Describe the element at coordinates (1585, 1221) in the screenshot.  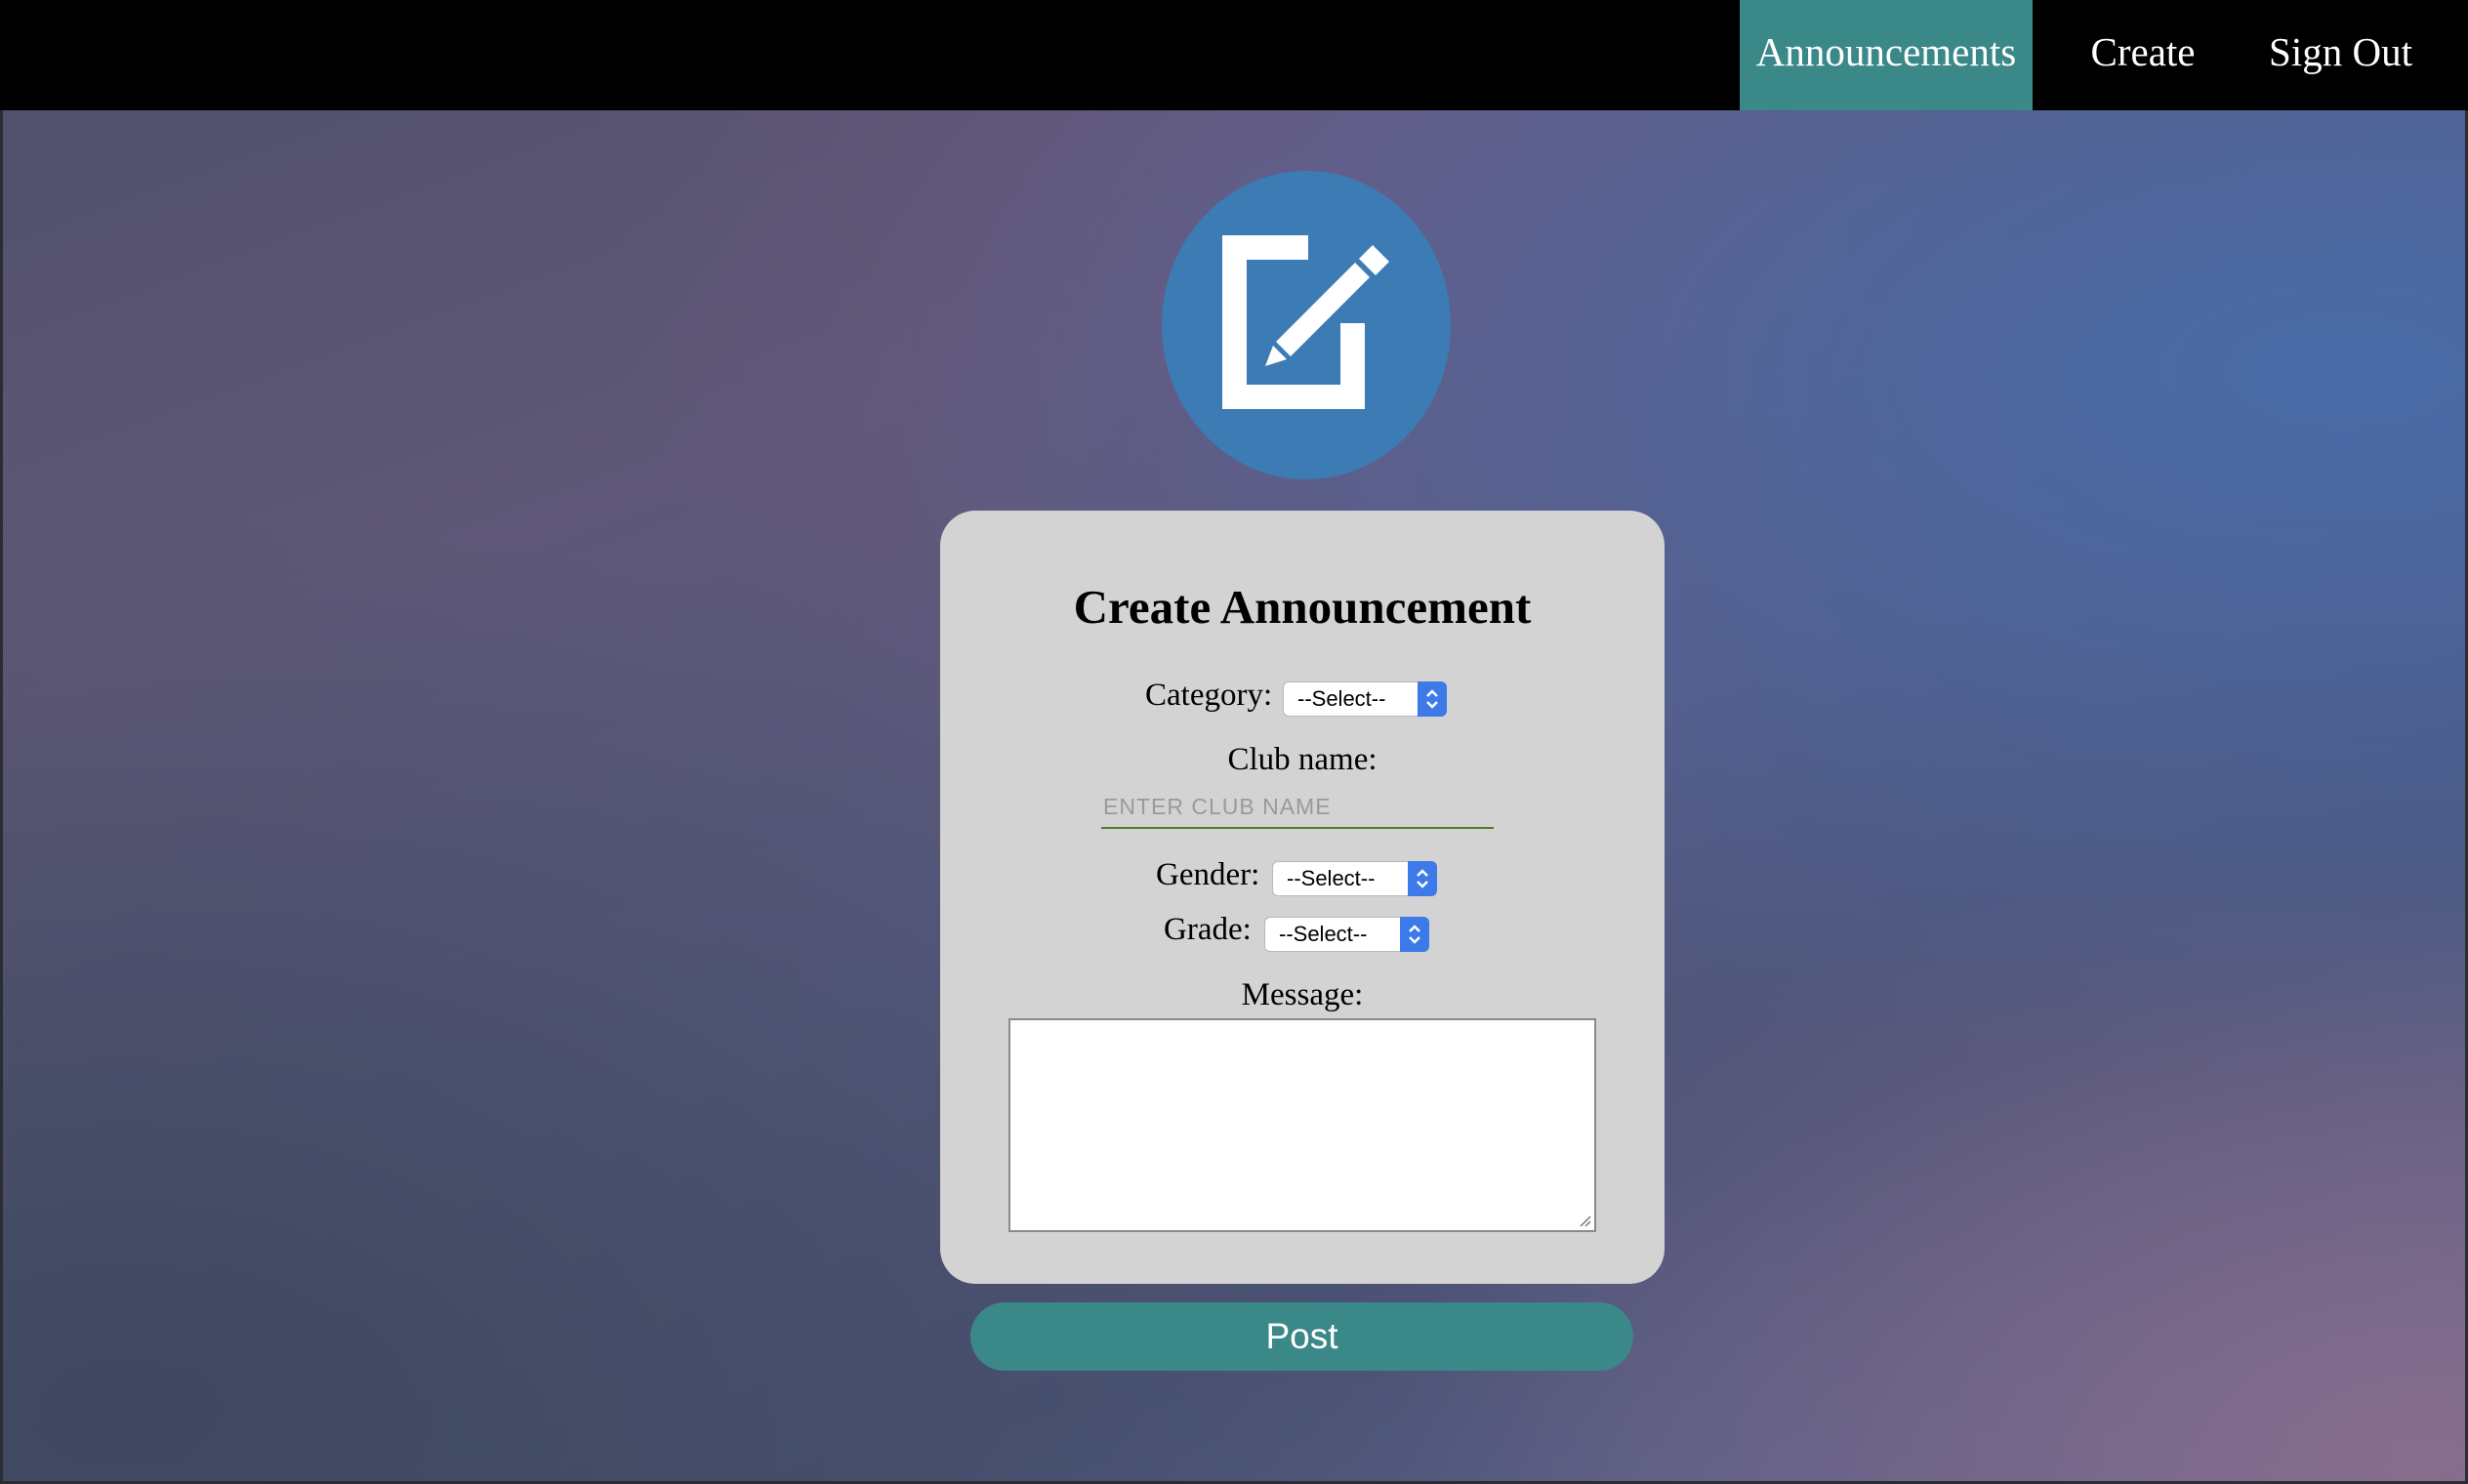
I see `resize-grip-icon` at that location.